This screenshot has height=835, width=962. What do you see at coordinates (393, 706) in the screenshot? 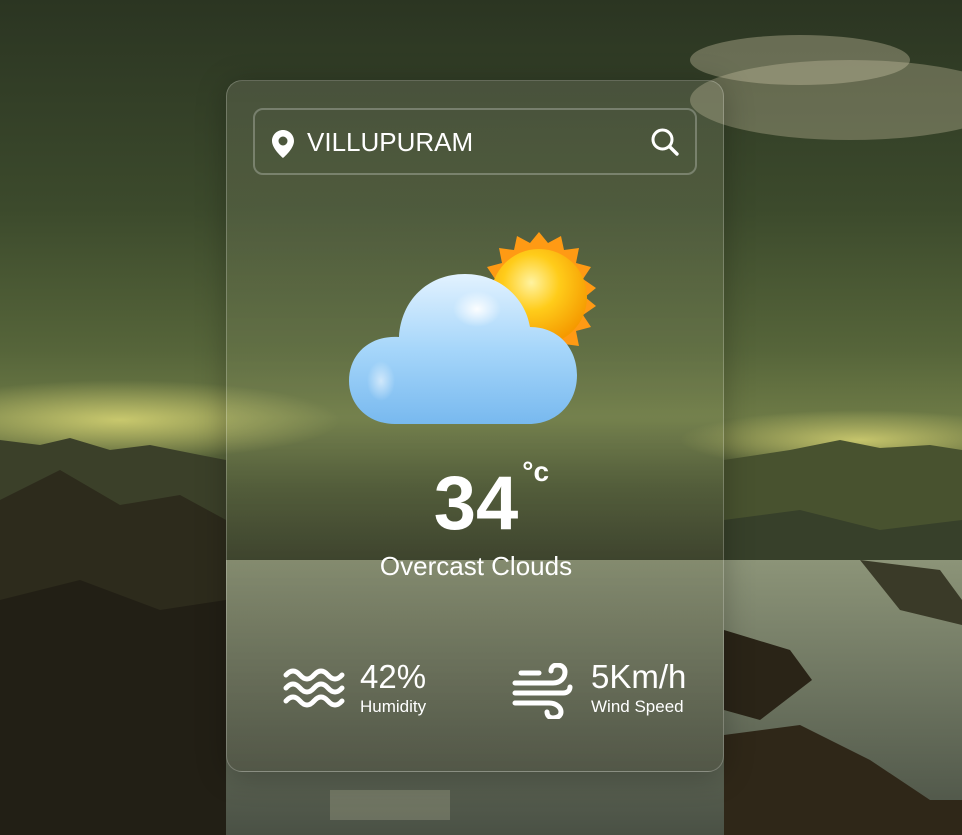
I see `humidity-label: Humidity` at bounding box center [393, 706].